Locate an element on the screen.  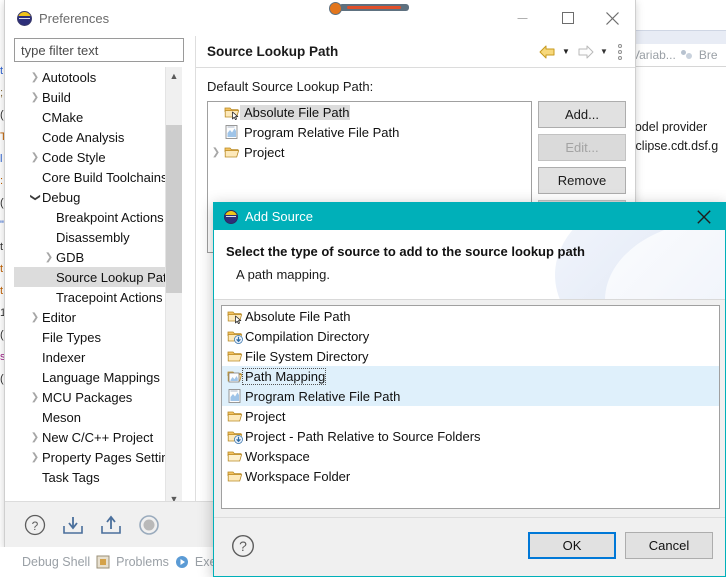
sidebar-item-breakpoint-actions: Breakpoint Actions is located at coordinates (94, 217).